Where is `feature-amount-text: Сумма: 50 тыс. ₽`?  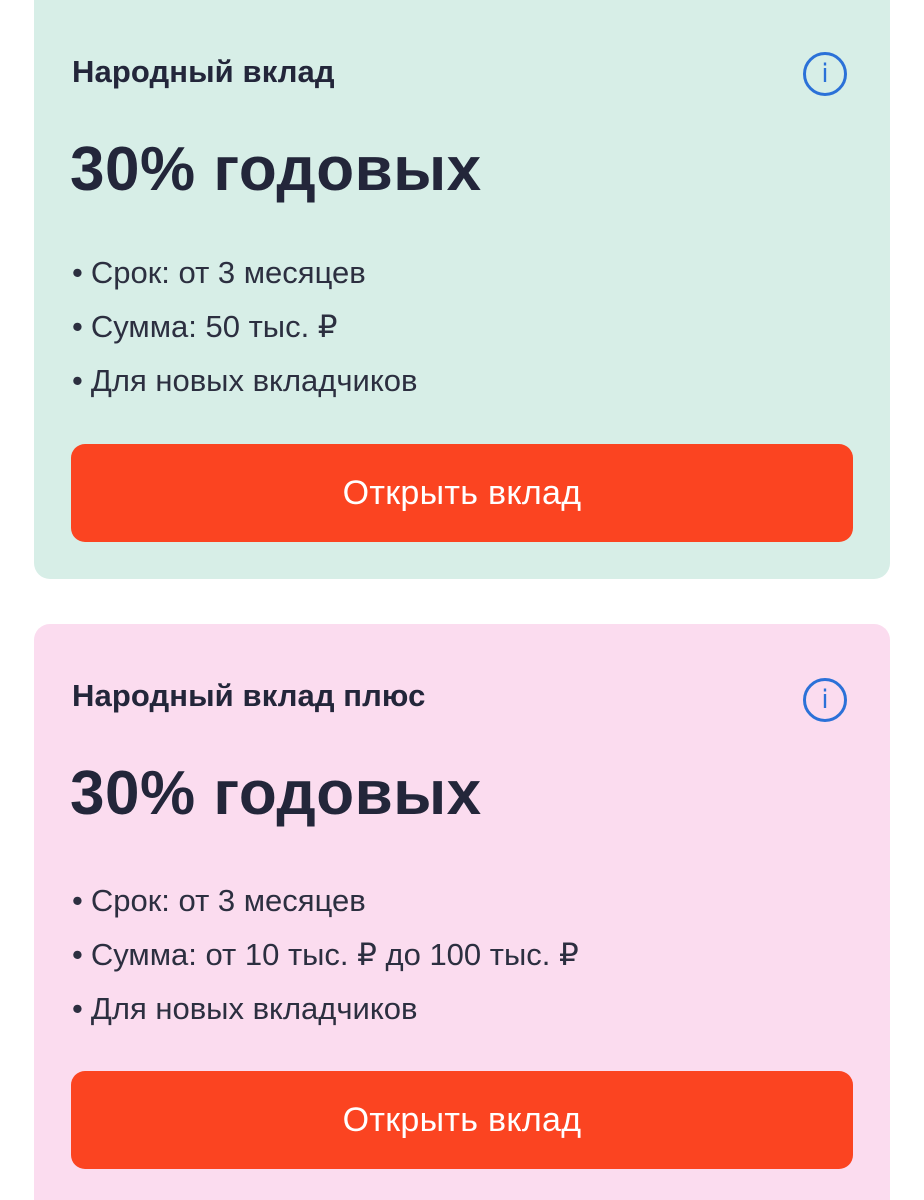 feature-amount-text: Сумма: 50 тыс. ₽ is located at coordinates (214, 326).